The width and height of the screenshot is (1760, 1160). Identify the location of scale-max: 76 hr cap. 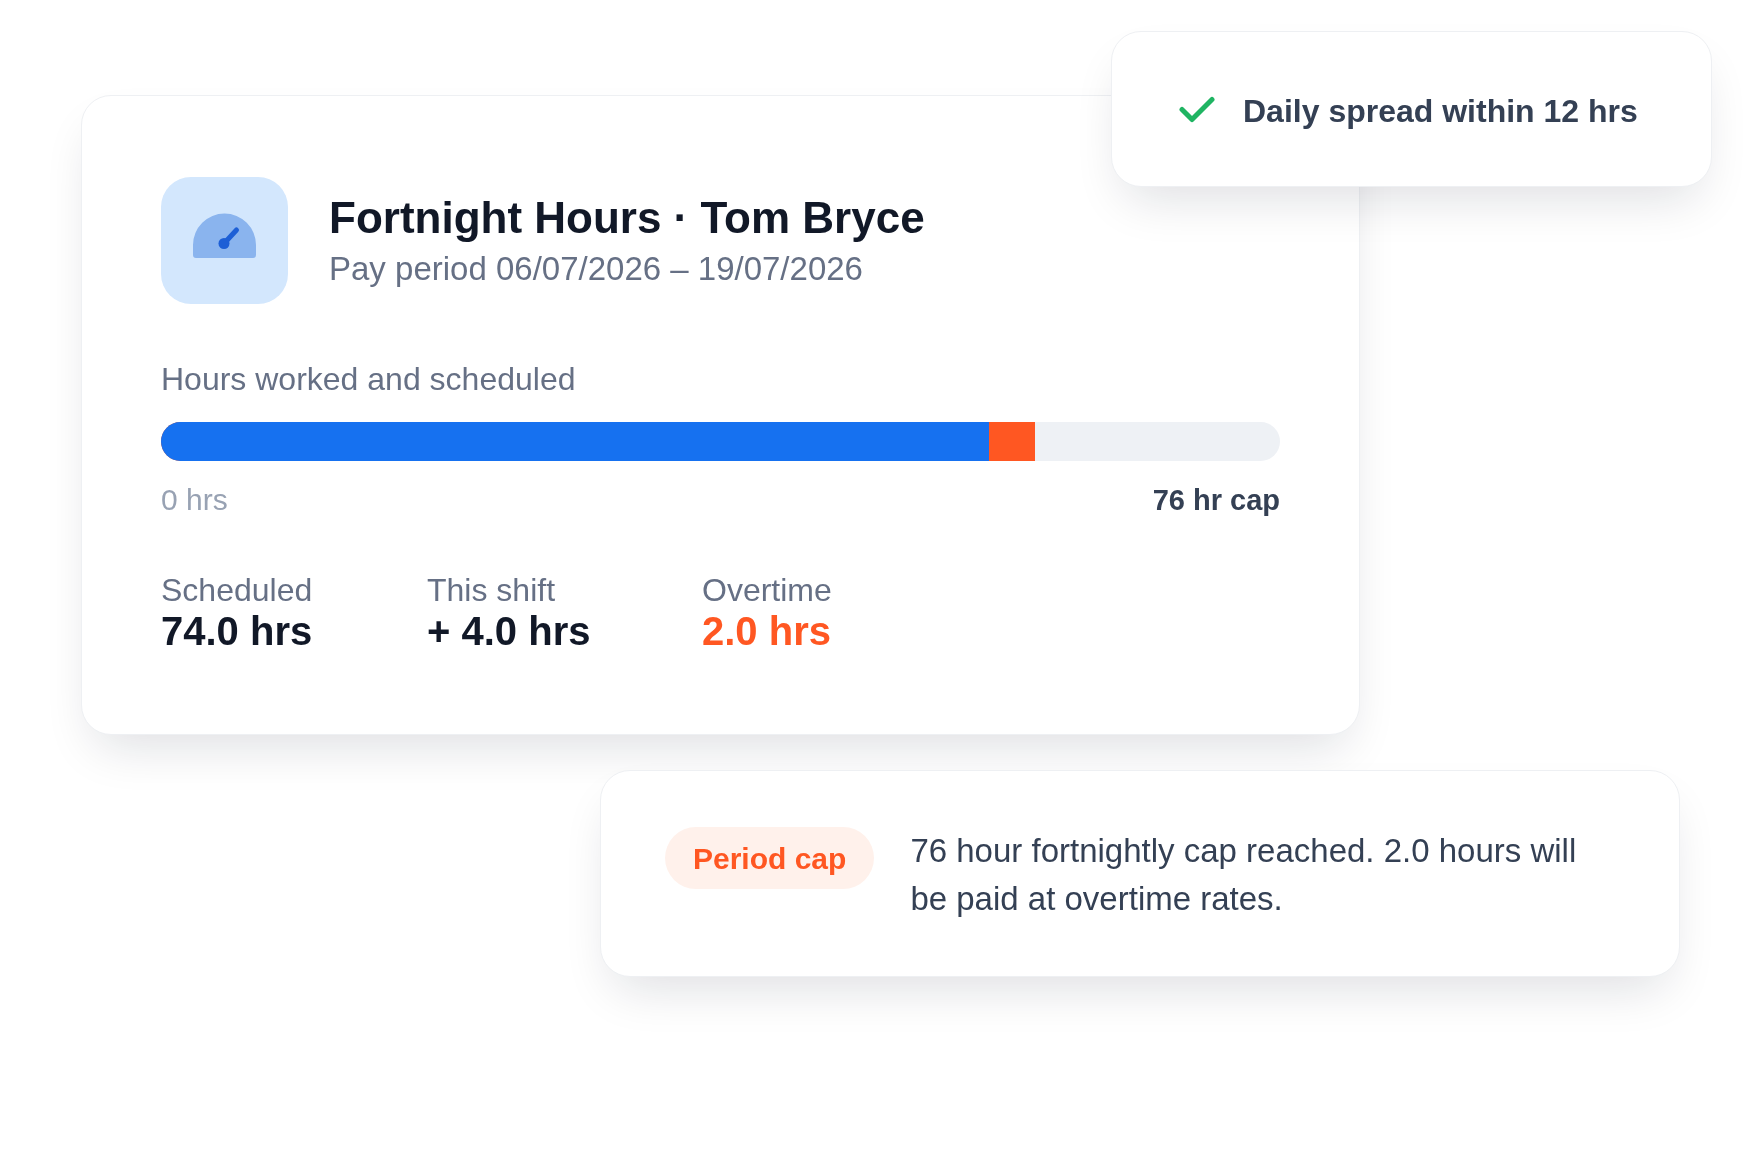
(1216, 500).